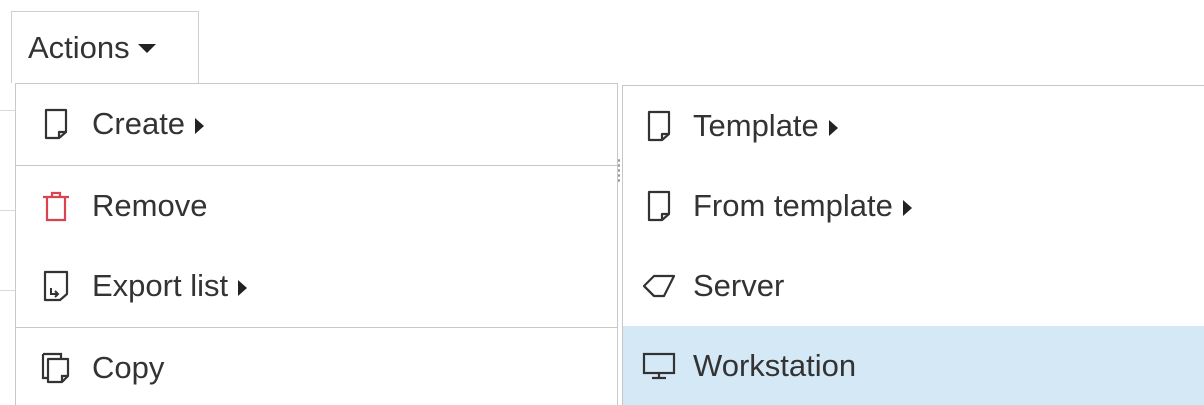 The width and height of the screenshot is (1204, 405). Describe the element at coordinates (128, 367) in the screenshot. I see `menu-item-label: Copy` at that location.